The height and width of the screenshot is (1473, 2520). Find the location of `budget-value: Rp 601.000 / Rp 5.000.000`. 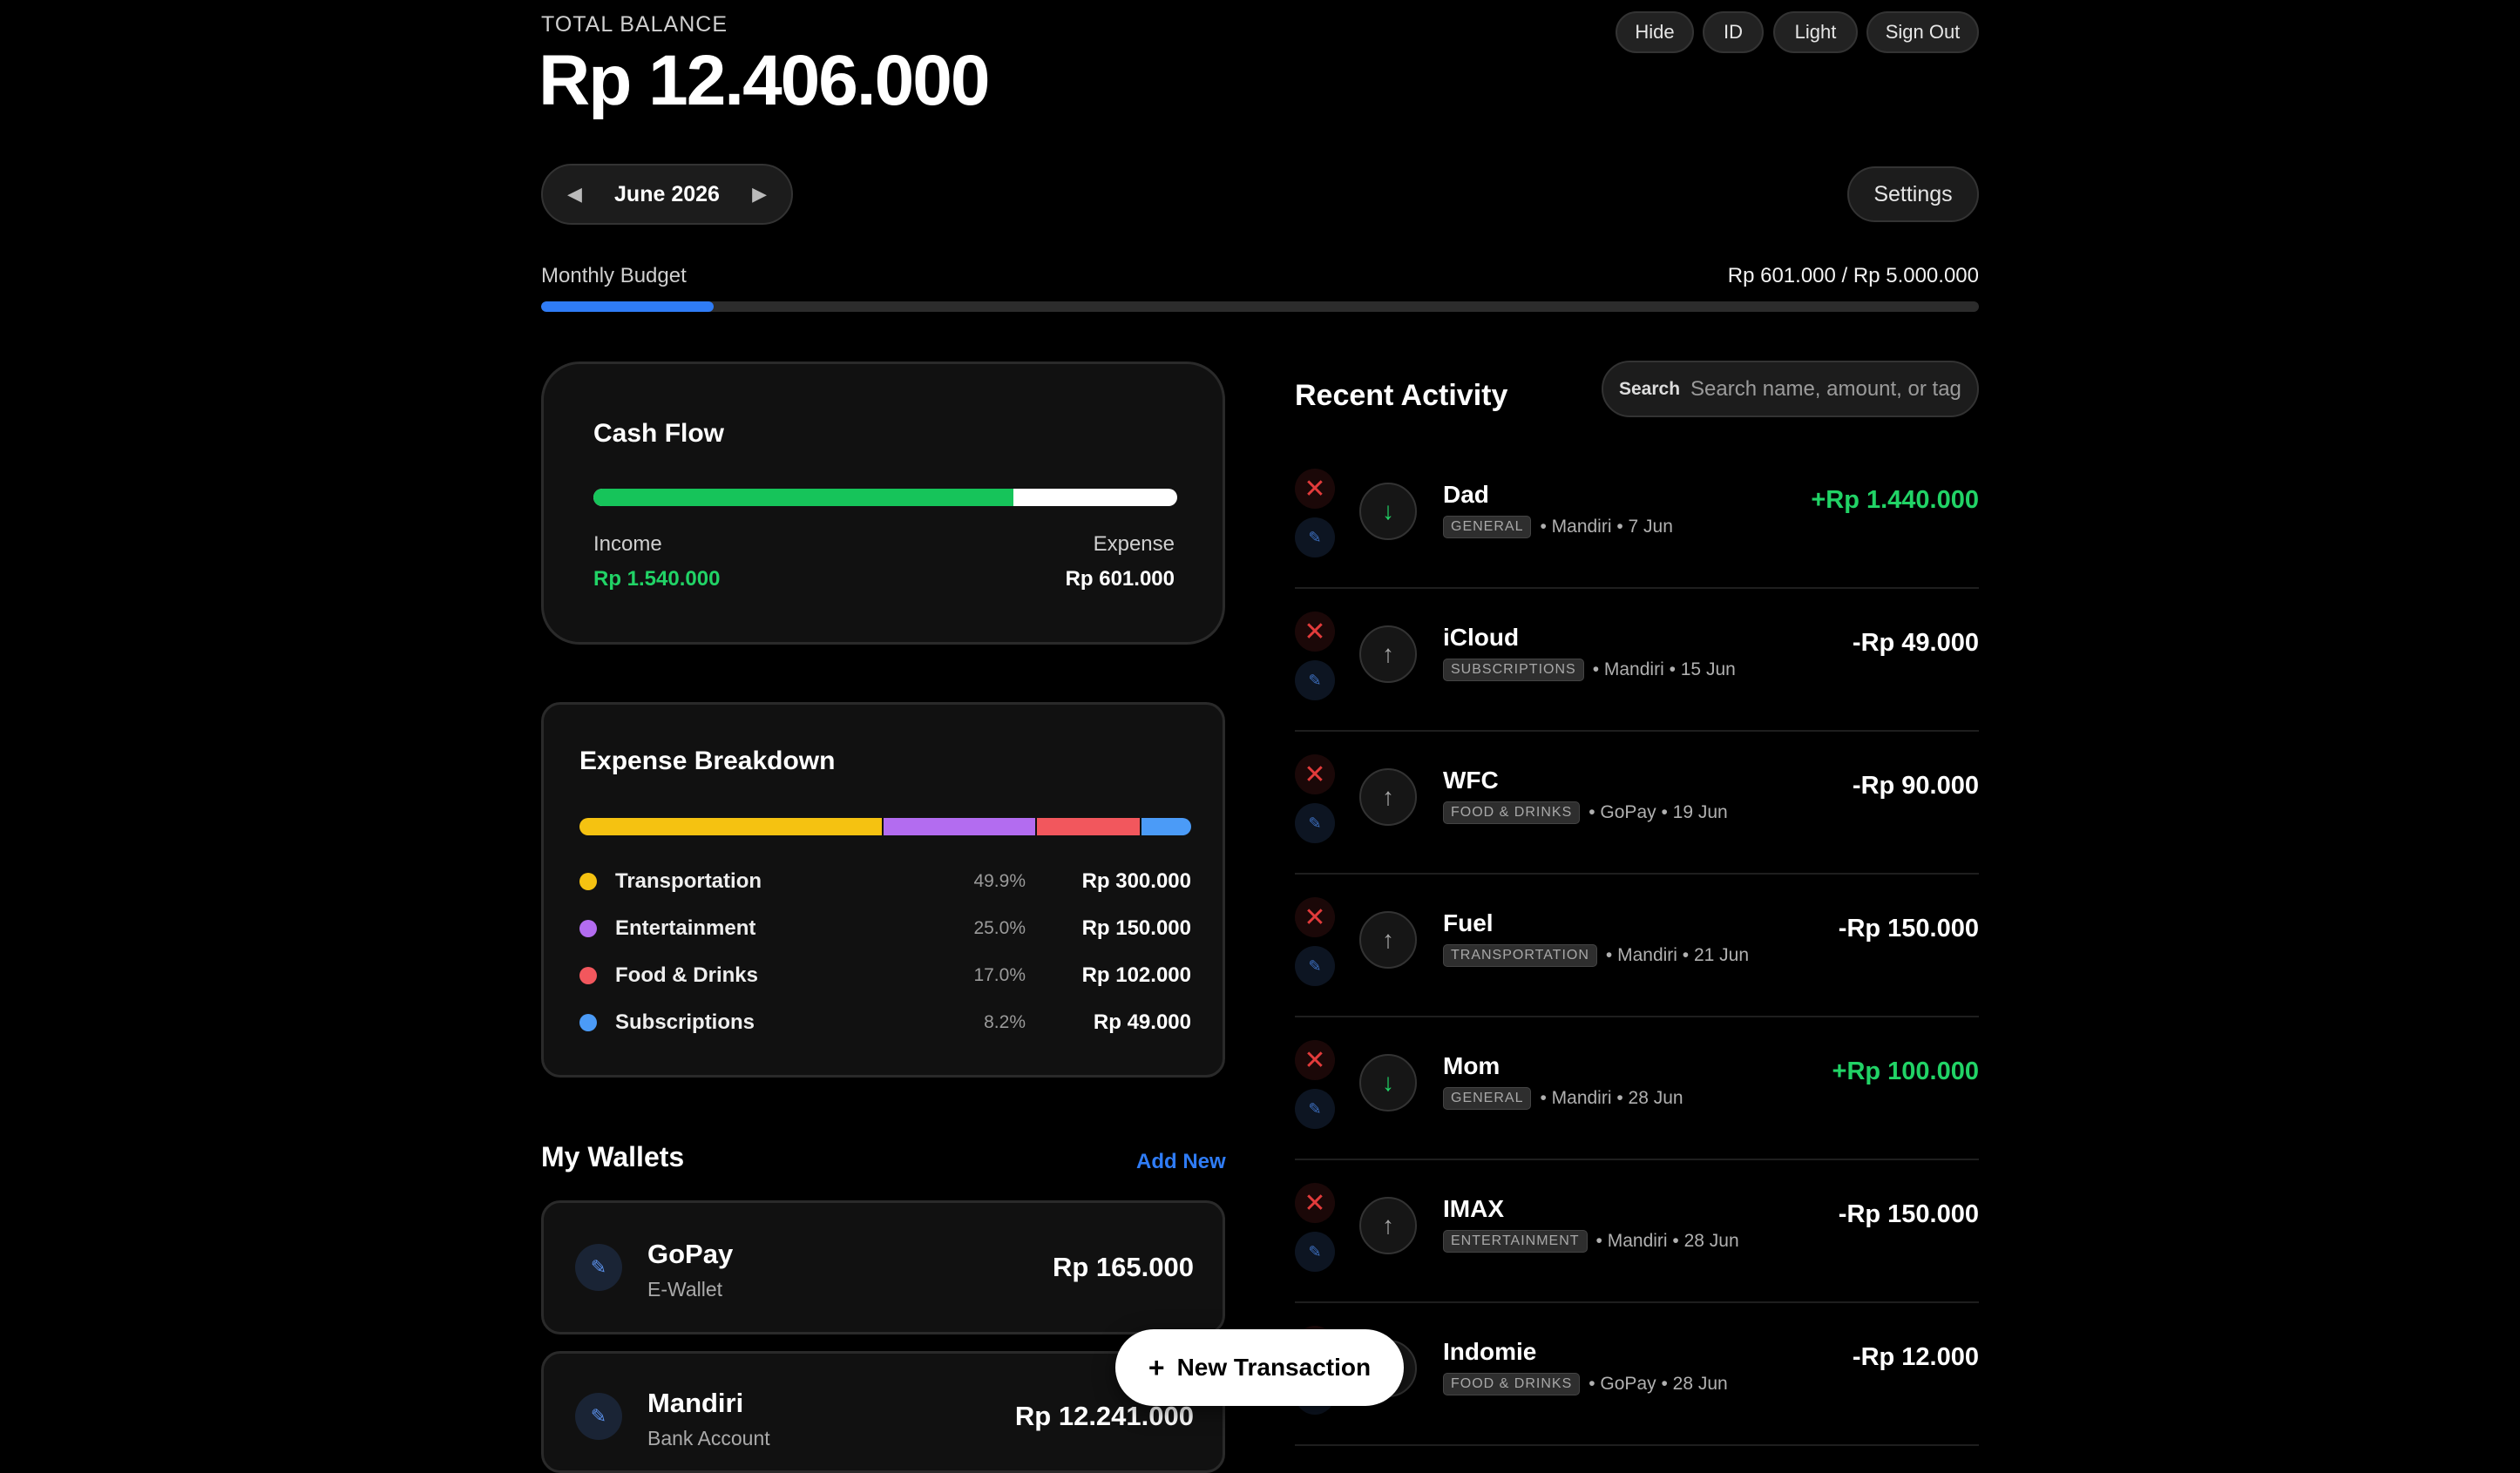

budget-value: Rp 601.000 / Rp 5.000.000 is located at coordinates (1853, 275).